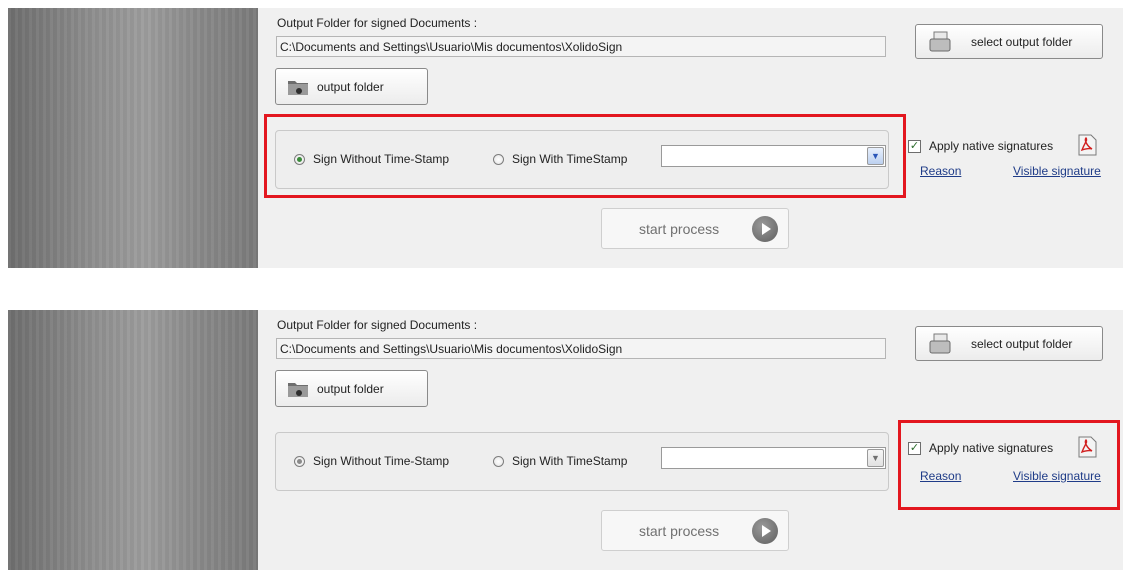 This screenshot has height=570, width=1131. I want to click on timestamp-server-select: ▼, so click(773, 458).